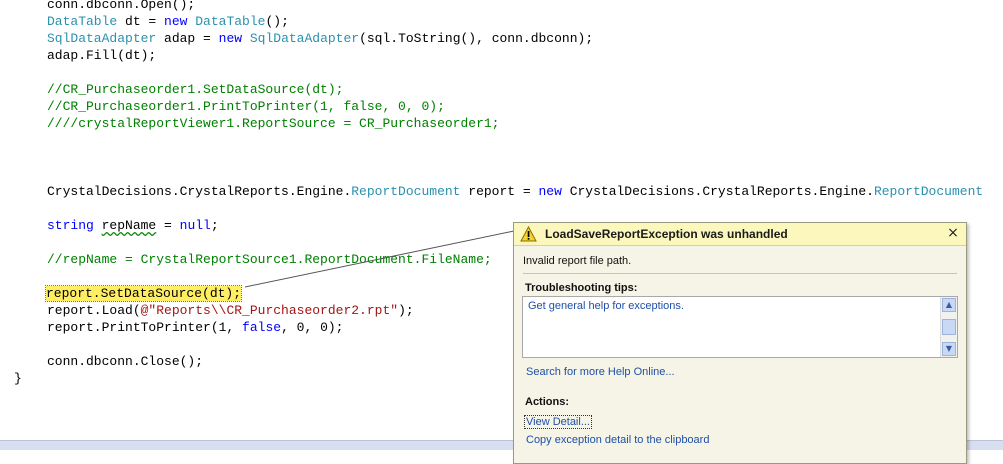 The width and height of the screenshot is (1003, 464). What do you see at coordinates (953, 233) in the screenshot?
I see `close-icon: ×` at bounding box center [953, 233].